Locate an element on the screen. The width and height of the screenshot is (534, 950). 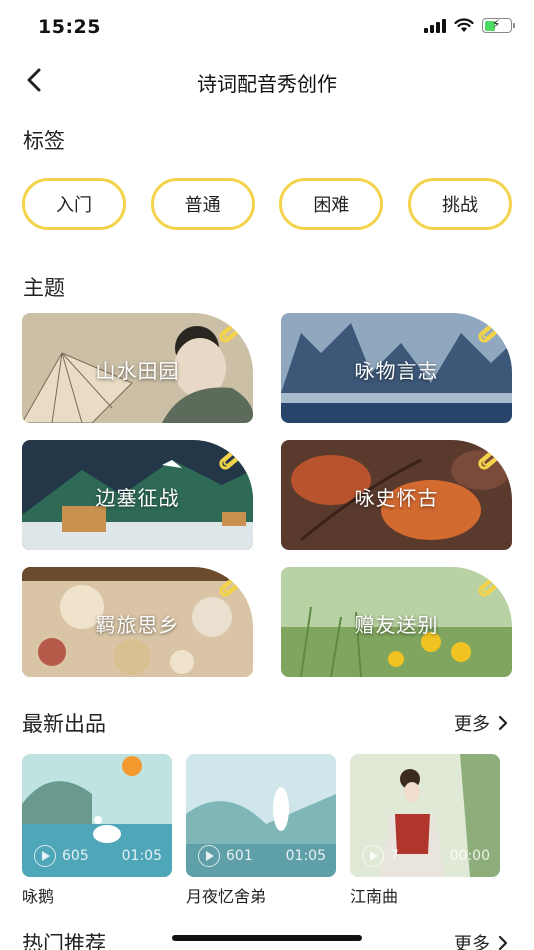
themes-section-title: 主题 is located at coordinates (44, 288).